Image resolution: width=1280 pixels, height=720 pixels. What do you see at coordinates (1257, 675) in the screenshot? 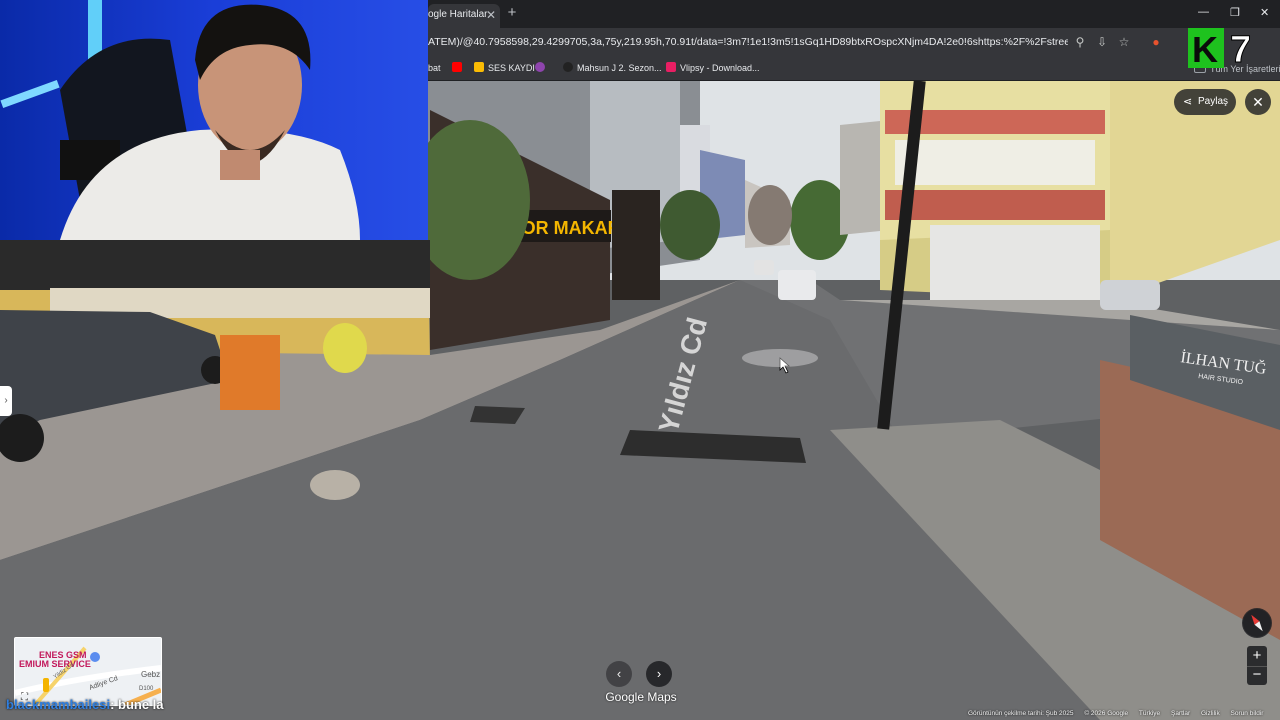
I see `zoom-out-button: −` at bounding box center [1257, 675].